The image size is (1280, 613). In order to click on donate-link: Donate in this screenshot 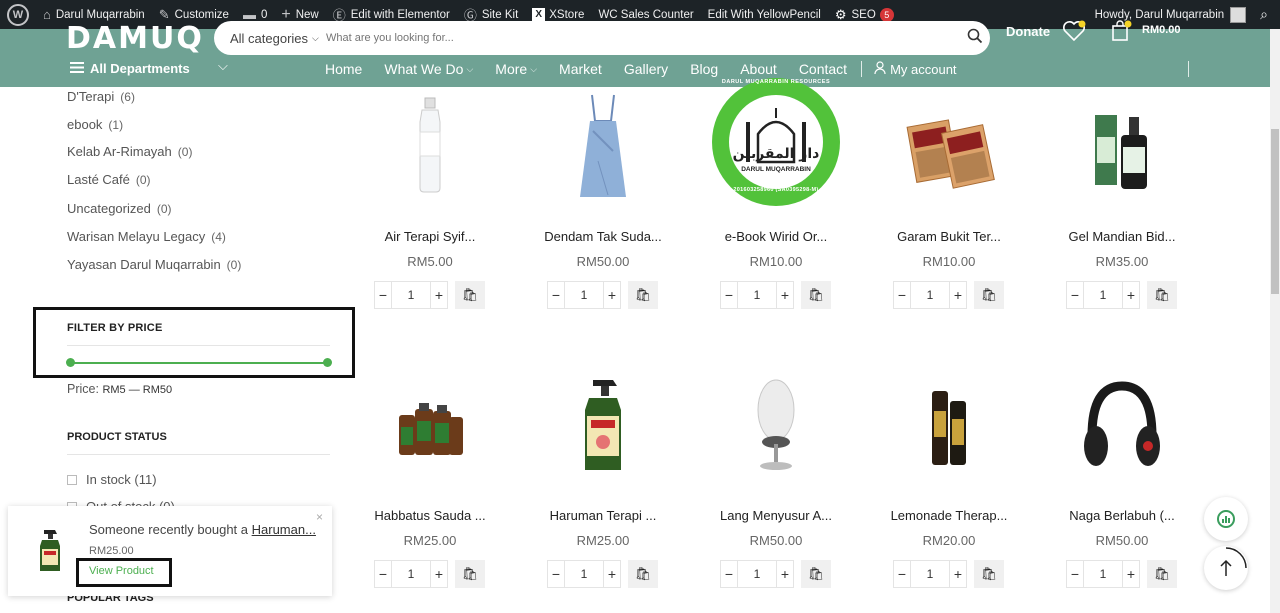, I will do `click(1028, 31)`.